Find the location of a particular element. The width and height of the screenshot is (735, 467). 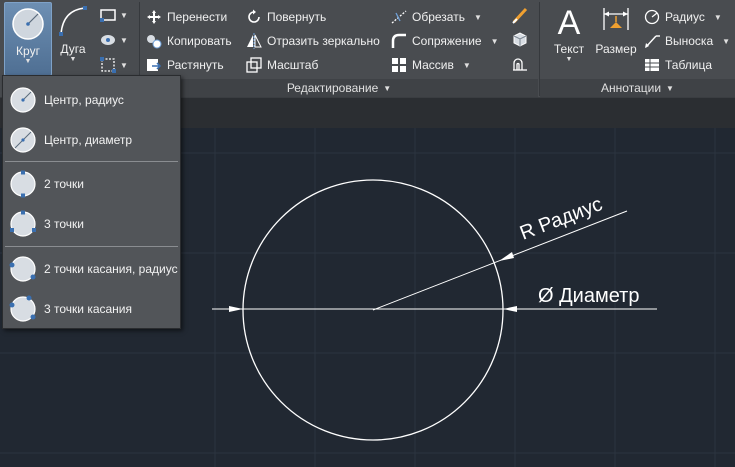

copy-icon is located at coordinates (154, 42).